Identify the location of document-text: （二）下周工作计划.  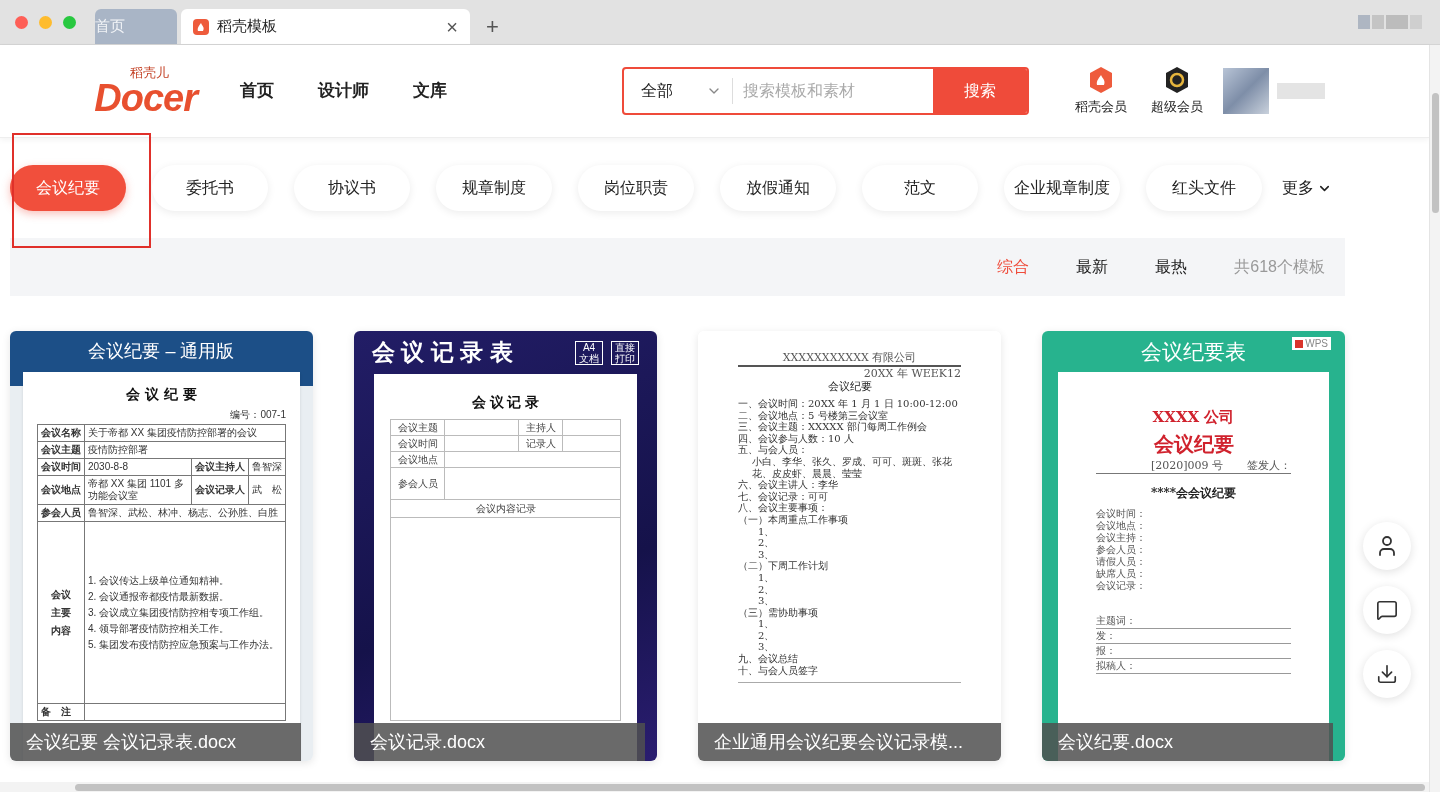
(783, 566).